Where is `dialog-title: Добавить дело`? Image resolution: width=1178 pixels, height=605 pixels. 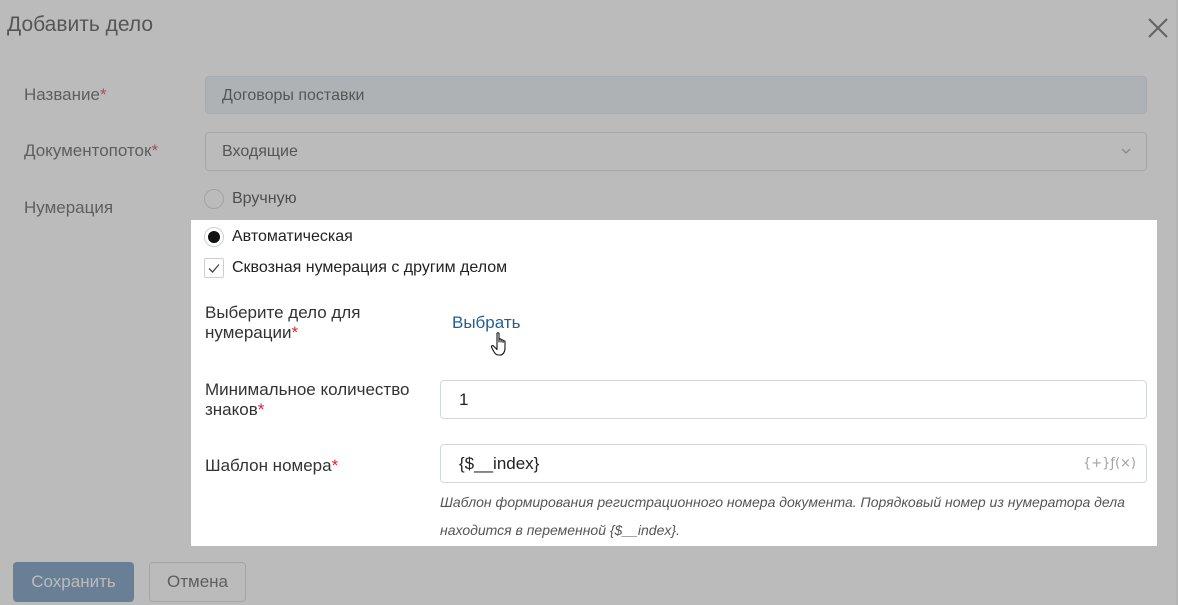 dialog-title: Добавить дело is located at coordinates (80, 24).